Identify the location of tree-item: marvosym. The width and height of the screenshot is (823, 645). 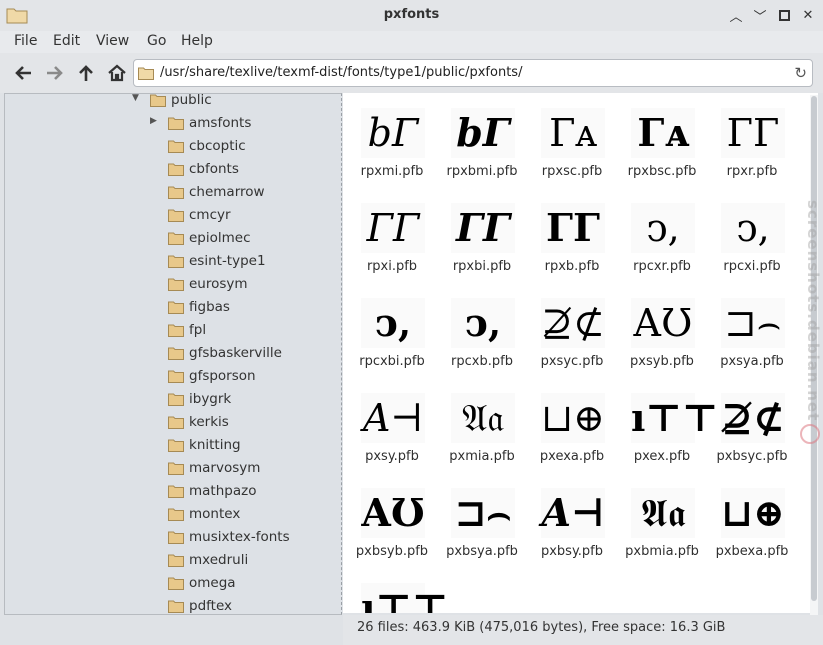
(173, 468).